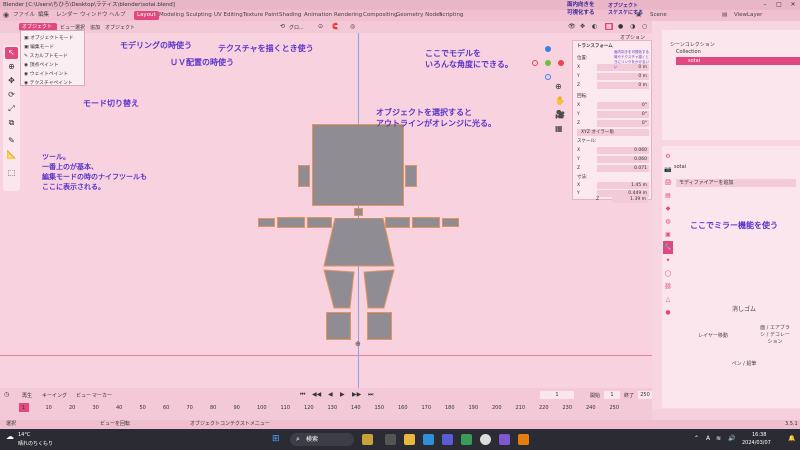 The image size is (800, 450). I want to click on mannequin-torso, so click(359, 242).